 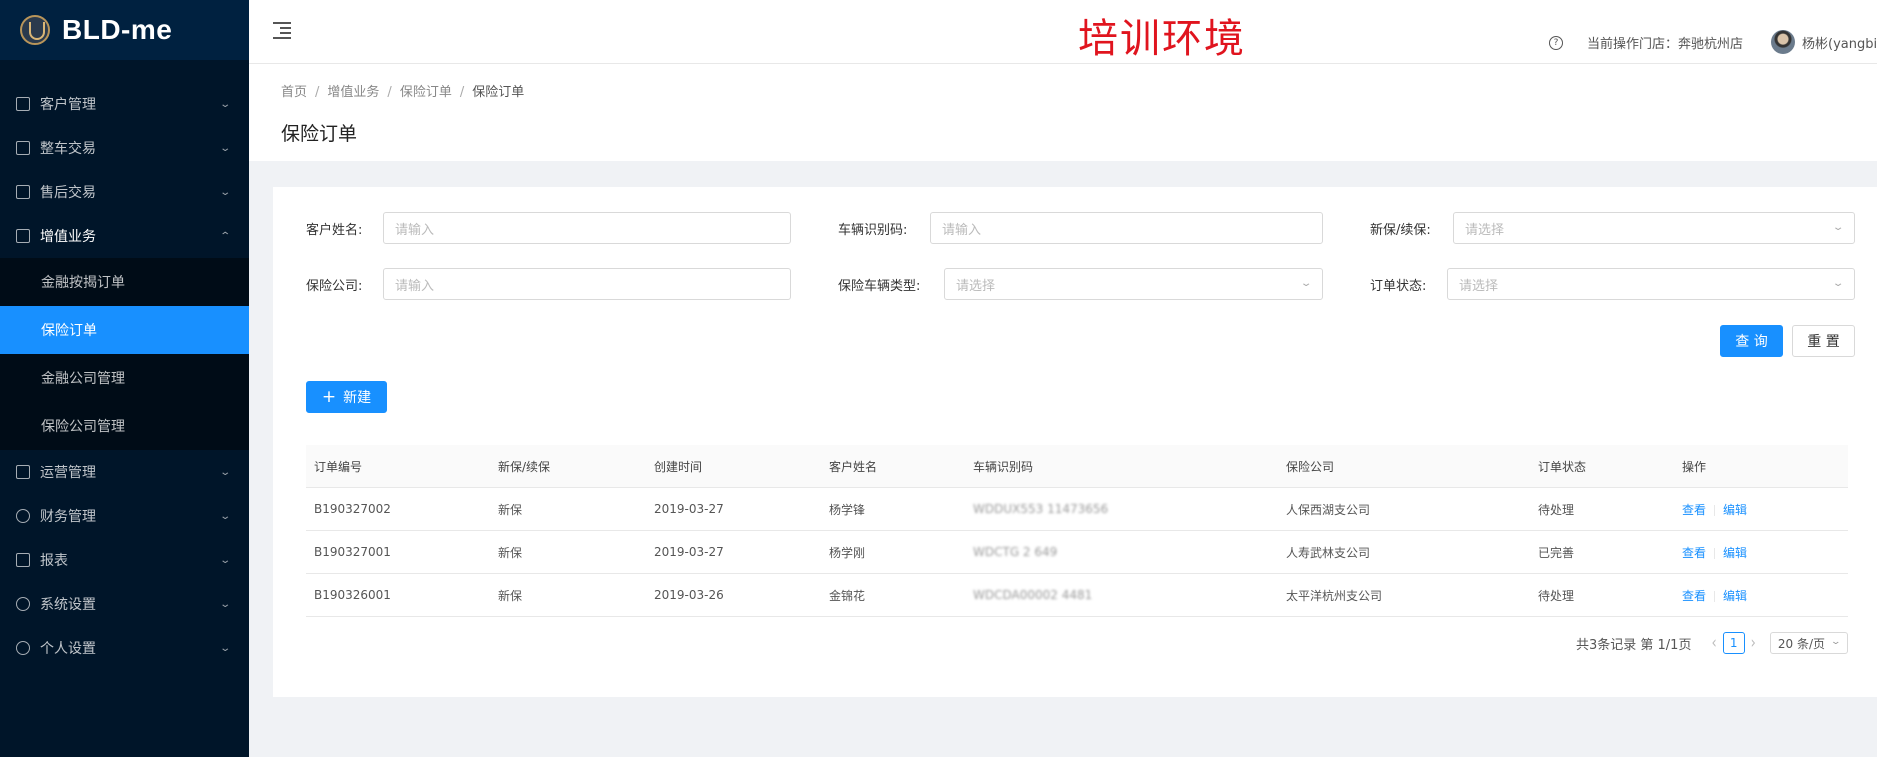 I want to click on page-number: 1, so click(x=1733, y=643).